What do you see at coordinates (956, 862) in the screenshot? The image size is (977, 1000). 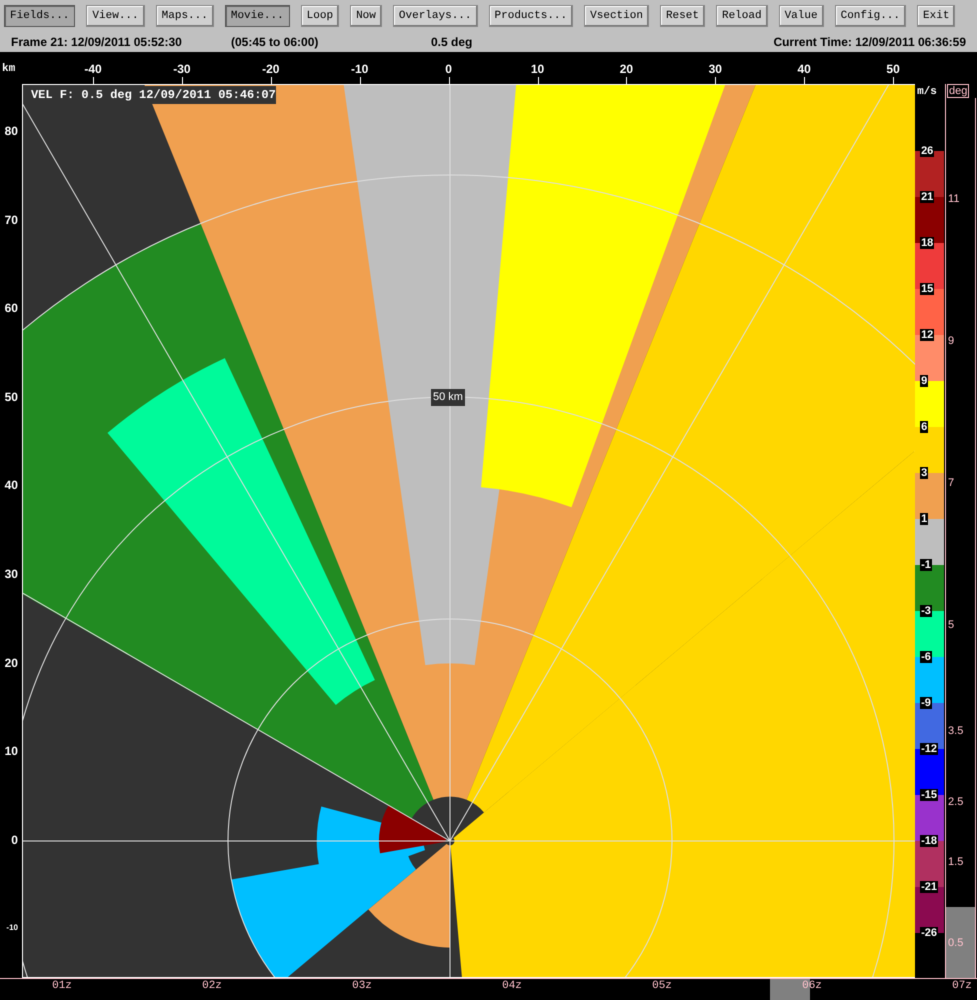 I see `elevation-tick-label: 1.5` at bounding box center [956, 862].